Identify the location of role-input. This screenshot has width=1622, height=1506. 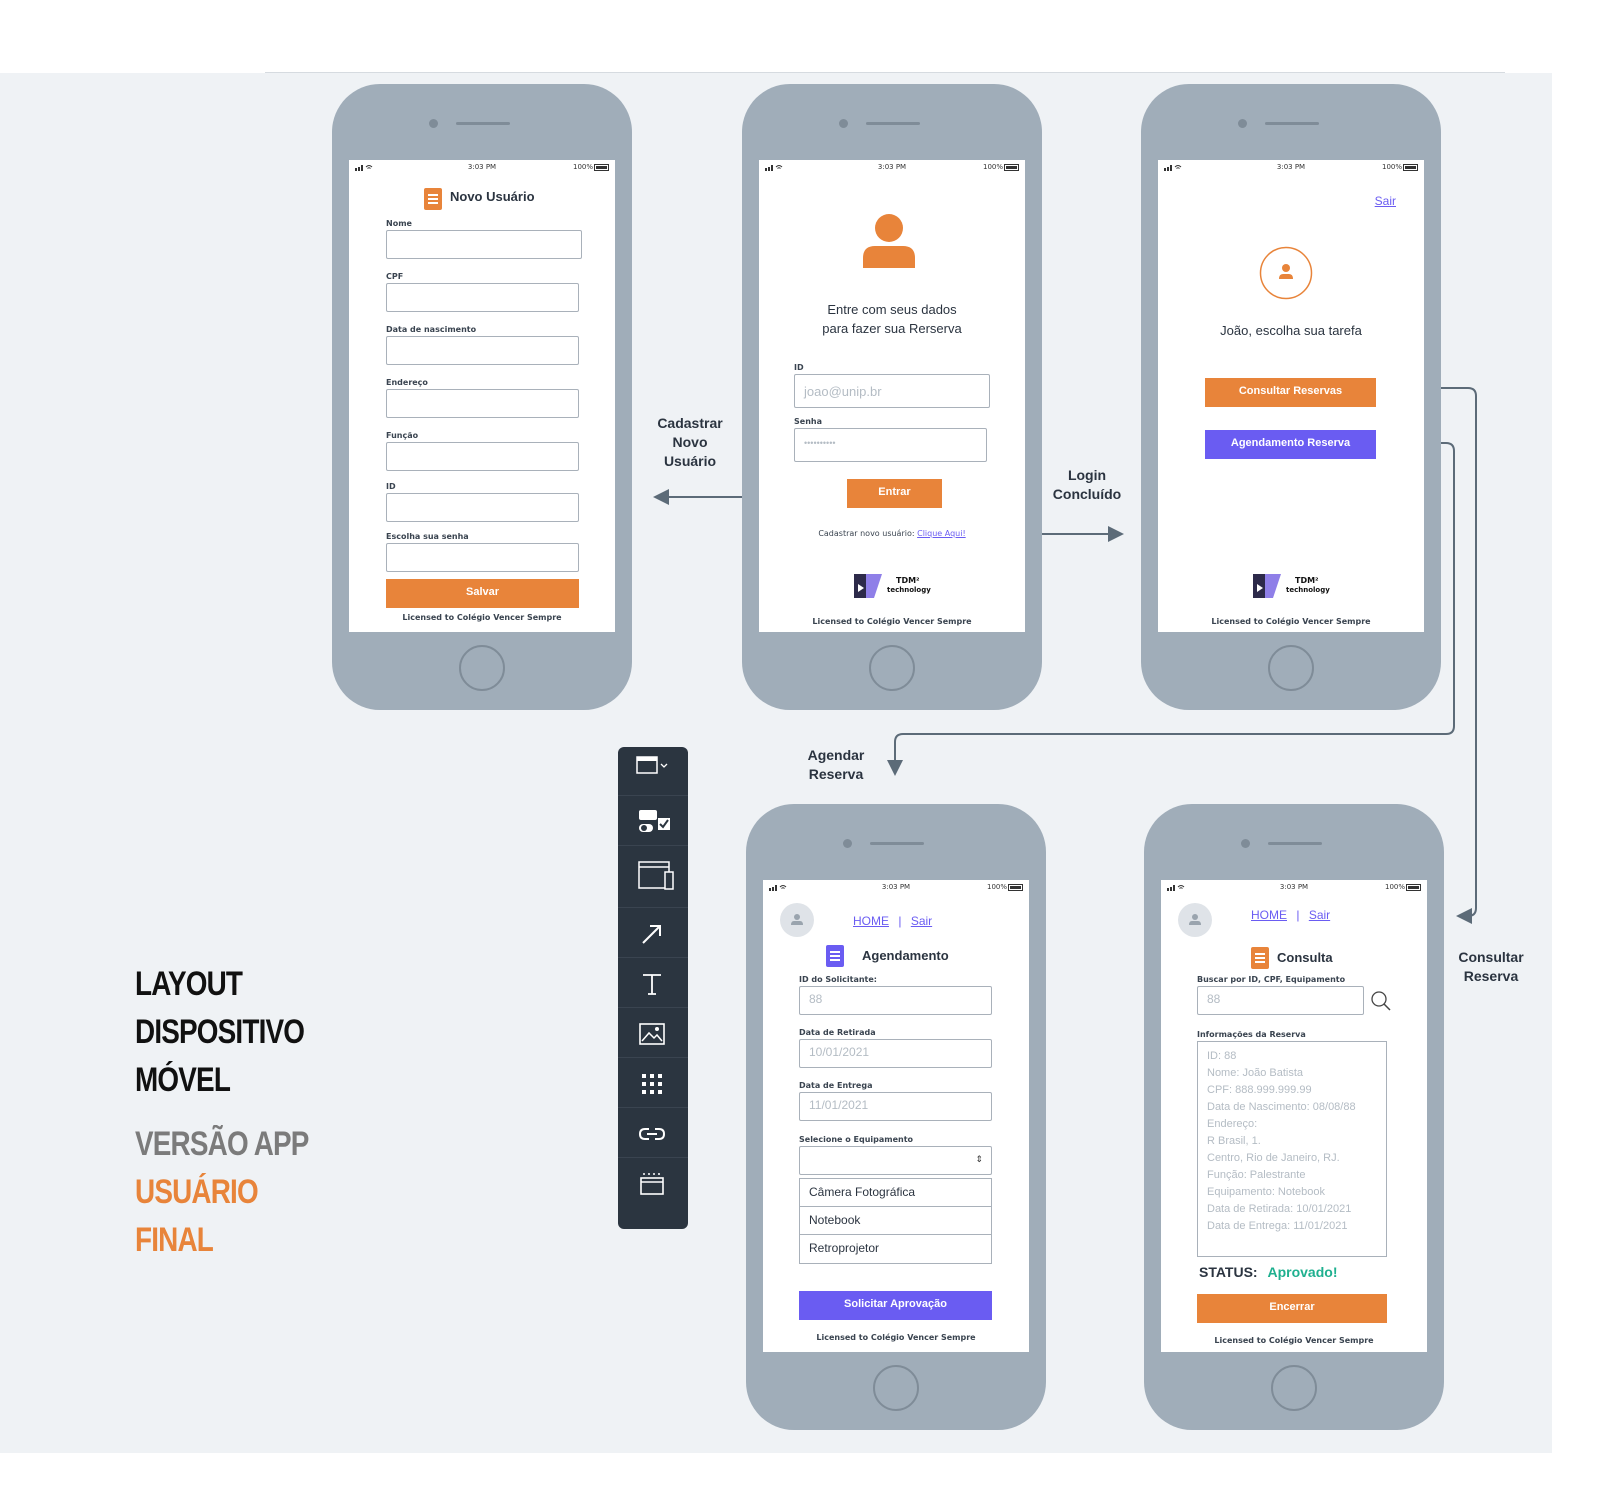
(482, 456).